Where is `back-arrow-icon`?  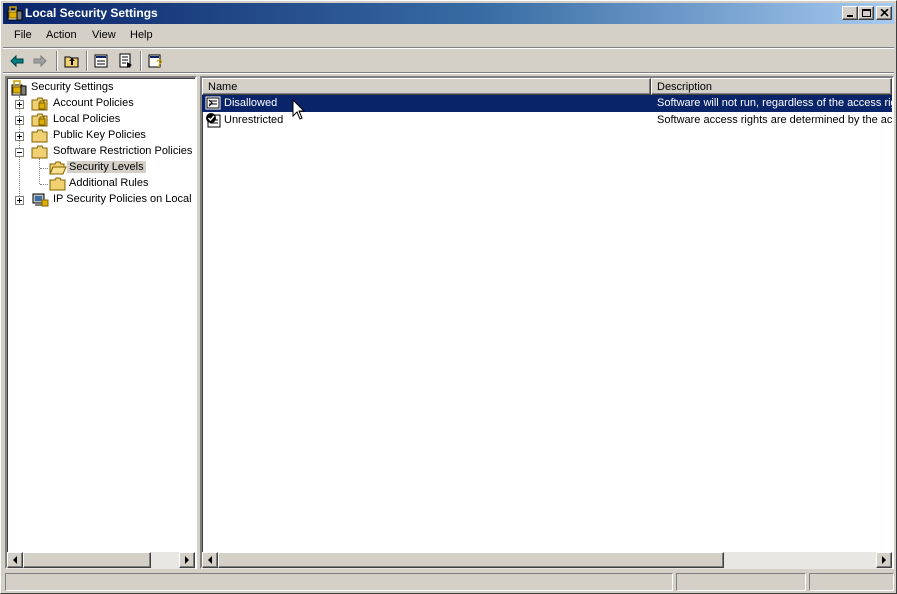 back-arrow-icon is located at coordinates (17, 61).